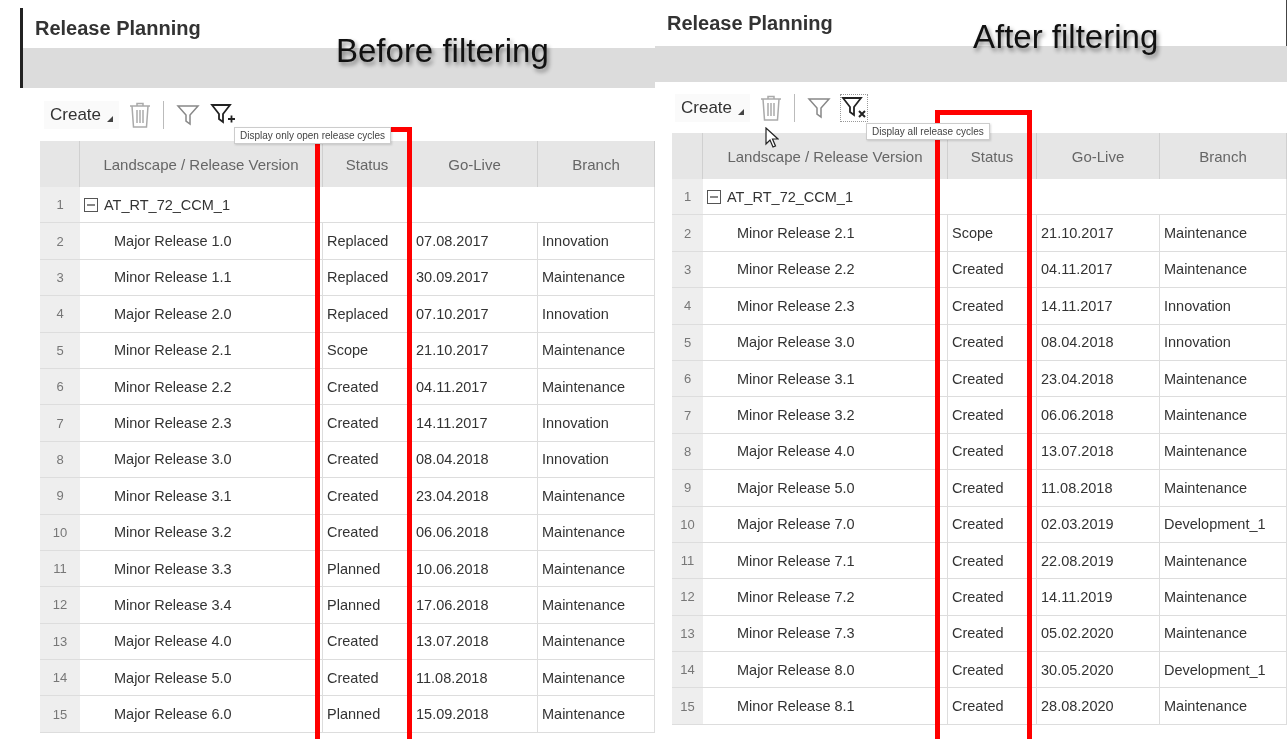 The image size is (1287, 739). What do you see at coordinates (201, 460) in the screenshot?
I see `release-name-cell: Major Release 3.0` at bounding box center [201, 460].